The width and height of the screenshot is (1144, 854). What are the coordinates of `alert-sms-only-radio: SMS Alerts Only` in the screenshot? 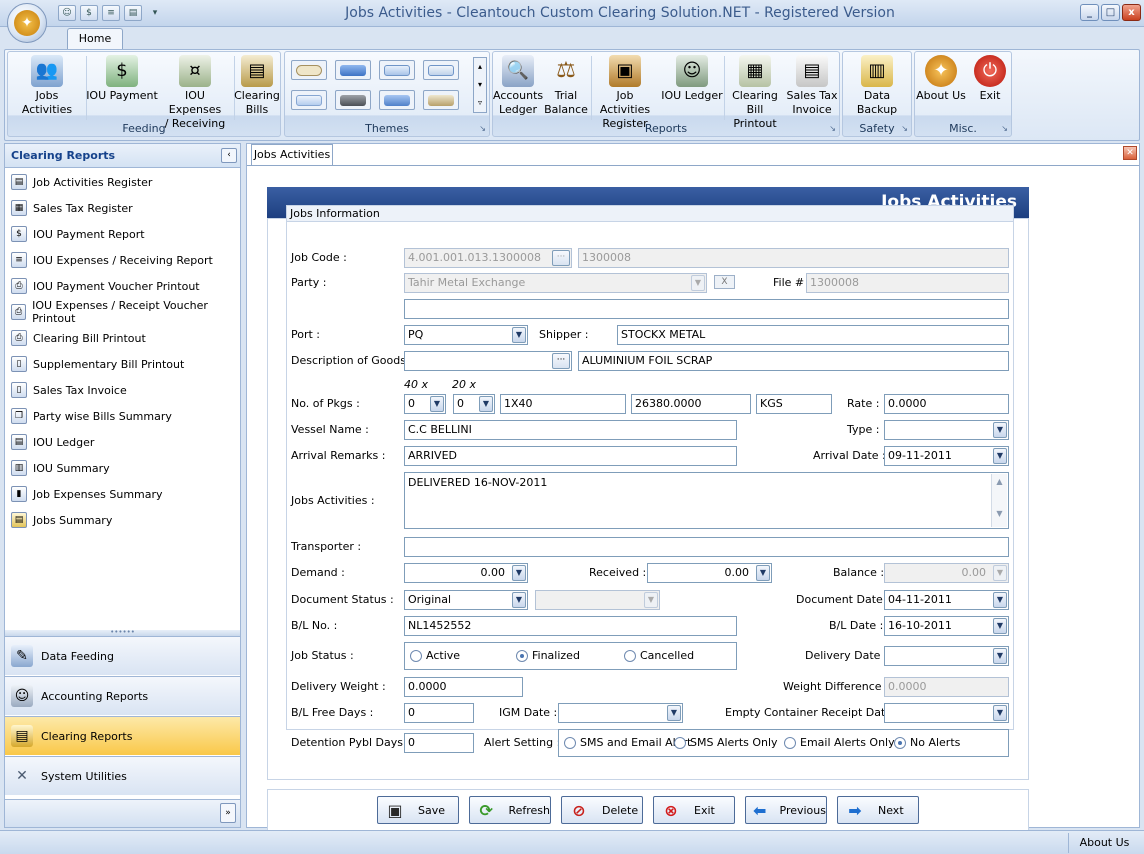 It's located at (726, 742).